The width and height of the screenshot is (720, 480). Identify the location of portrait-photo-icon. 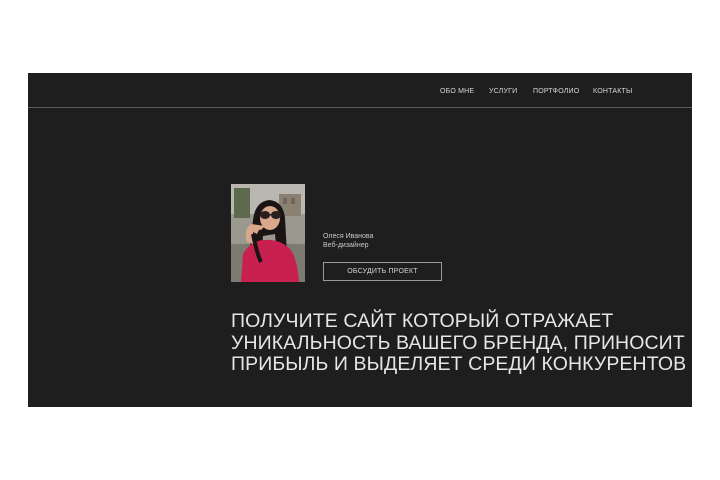
(268, 233).